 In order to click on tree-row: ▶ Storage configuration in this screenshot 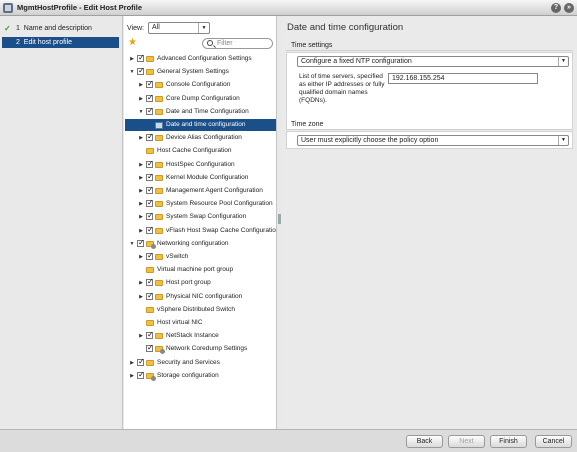, I will do `click(200, 376)`.